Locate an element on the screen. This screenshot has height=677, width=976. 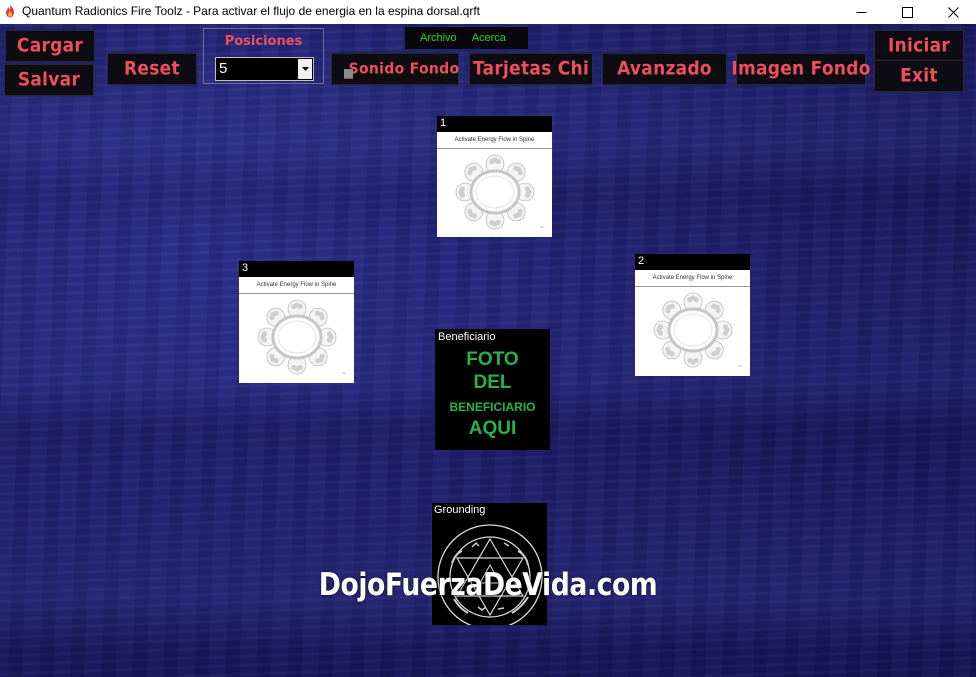
sonido-fondo-label: Sonido Fondo is located at coordinates (404, 69).